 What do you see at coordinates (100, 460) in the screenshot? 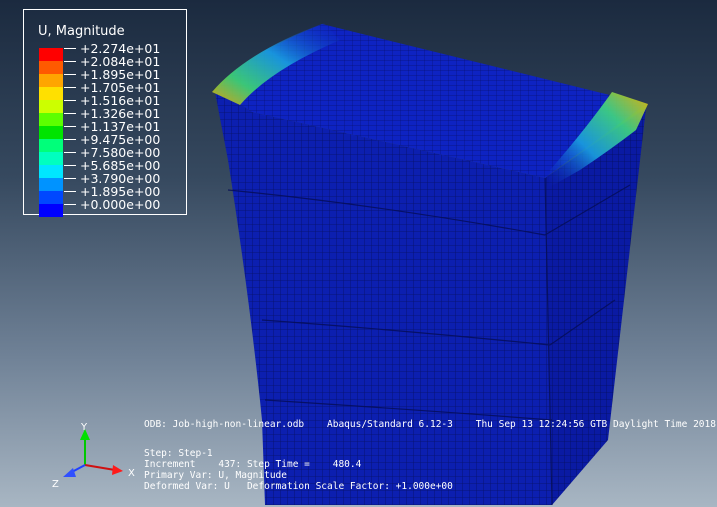
I see `view-triad-icon: Y X Z` at bounding box center [100, 460].